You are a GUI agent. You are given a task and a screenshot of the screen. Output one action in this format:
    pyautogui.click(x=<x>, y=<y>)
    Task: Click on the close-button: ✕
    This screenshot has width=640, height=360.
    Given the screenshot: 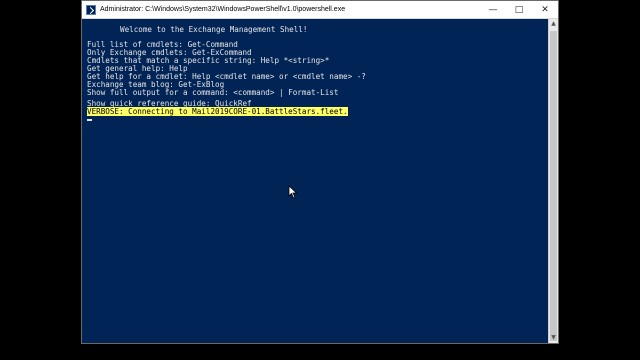 What is the action you would take?
    pyautogui.click(x=545, y=9)
    